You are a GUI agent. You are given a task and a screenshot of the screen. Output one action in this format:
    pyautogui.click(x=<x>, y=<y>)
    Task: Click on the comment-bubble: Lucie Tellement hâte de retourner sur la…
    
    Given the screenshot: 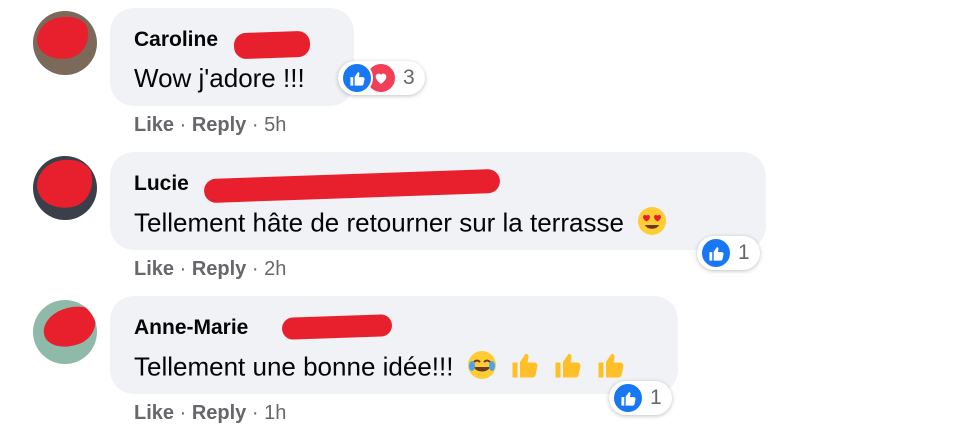 What is the action you would take?
    pyautogui.click(x=438, y=201)
    